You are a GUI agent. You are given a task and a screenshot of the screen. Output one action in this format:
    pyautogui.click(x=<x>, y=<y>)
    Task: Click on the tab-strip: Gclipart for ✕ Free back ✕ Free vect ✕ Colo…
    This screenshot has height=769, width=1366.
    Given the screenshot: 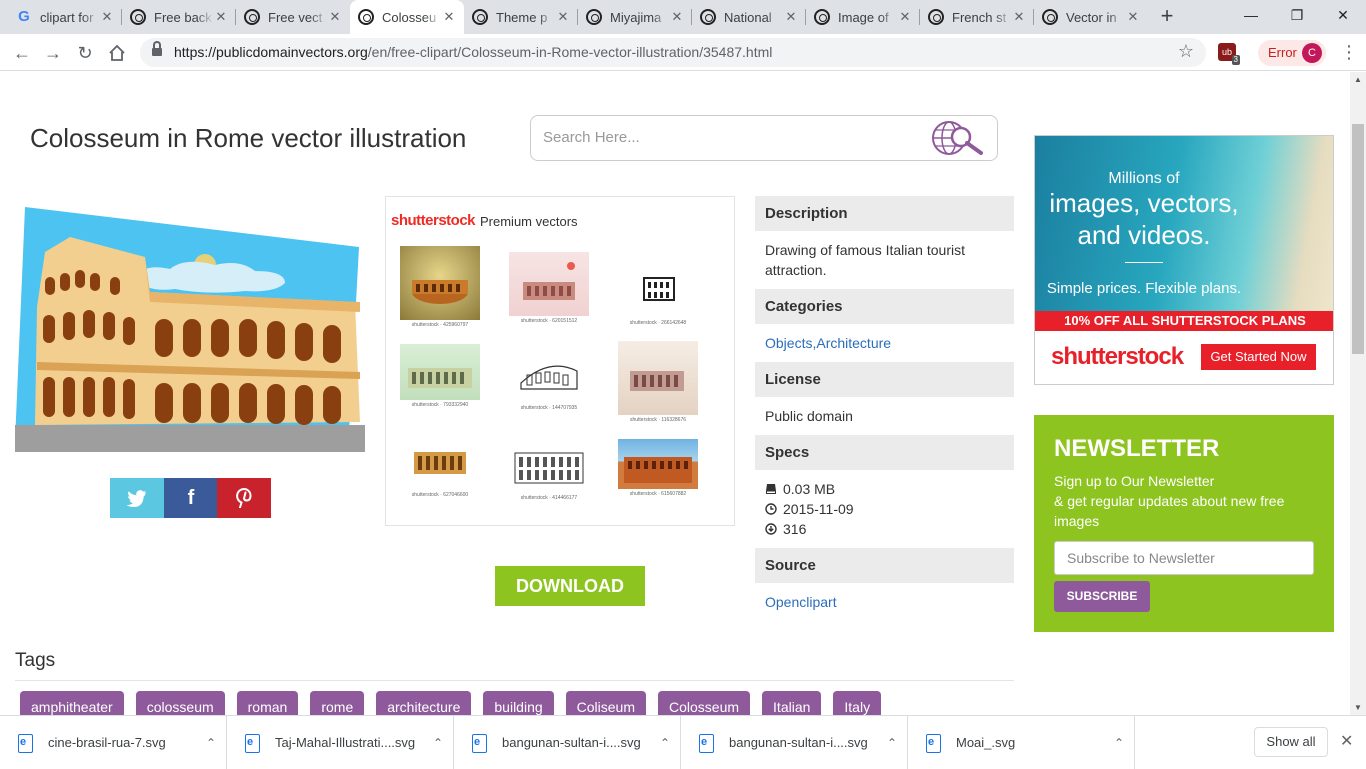 What is the action you would take?
    pyautogui.click(x=683, y=17)
    